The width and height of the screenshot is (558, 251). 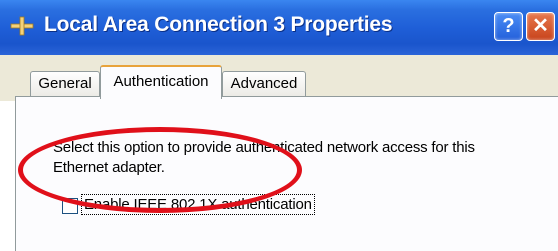 I want to click on tab-advanced: Advanced, so click(x=264, y=83).